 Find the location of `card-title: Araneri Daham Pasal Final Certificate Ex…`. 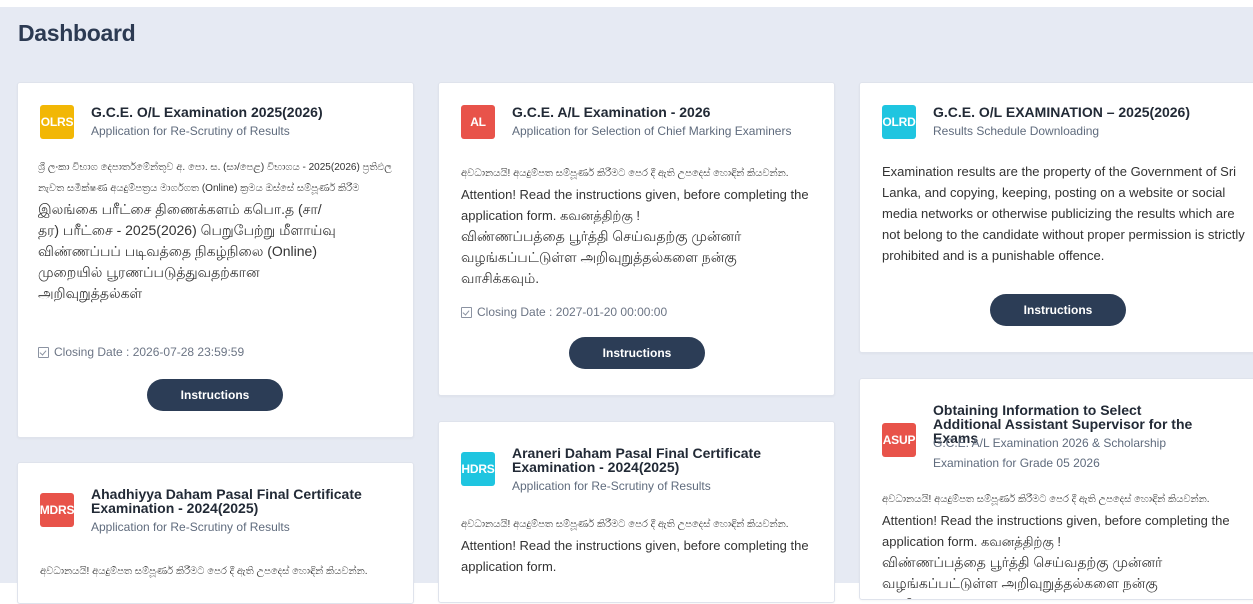

card-title: Araneri Daham Pasal Final Certificate Ex… is located at coordinates (657, 460).